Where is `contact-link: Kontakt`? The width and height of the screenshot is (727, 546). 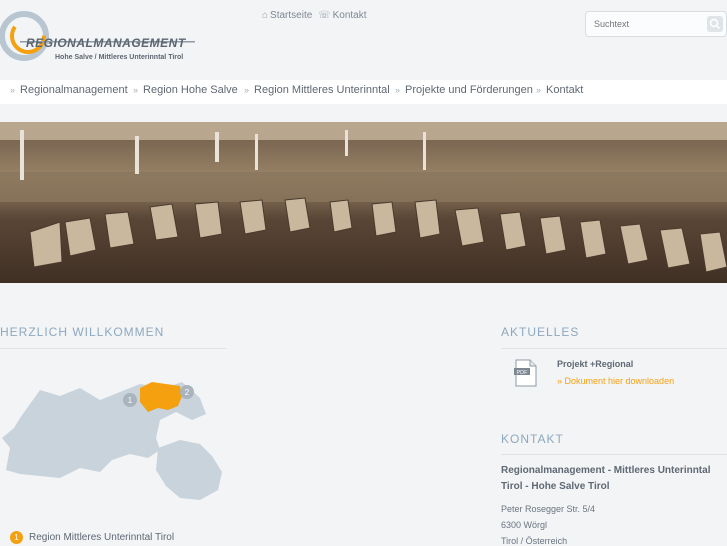 contact-link: Kontakt is located at coordinates (350, 15).